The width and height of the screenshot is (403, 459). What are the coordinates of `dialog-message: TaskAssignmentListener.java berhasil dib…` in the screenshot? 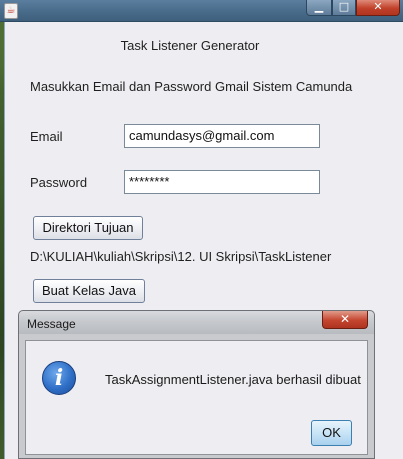 It's located at (233, 379).